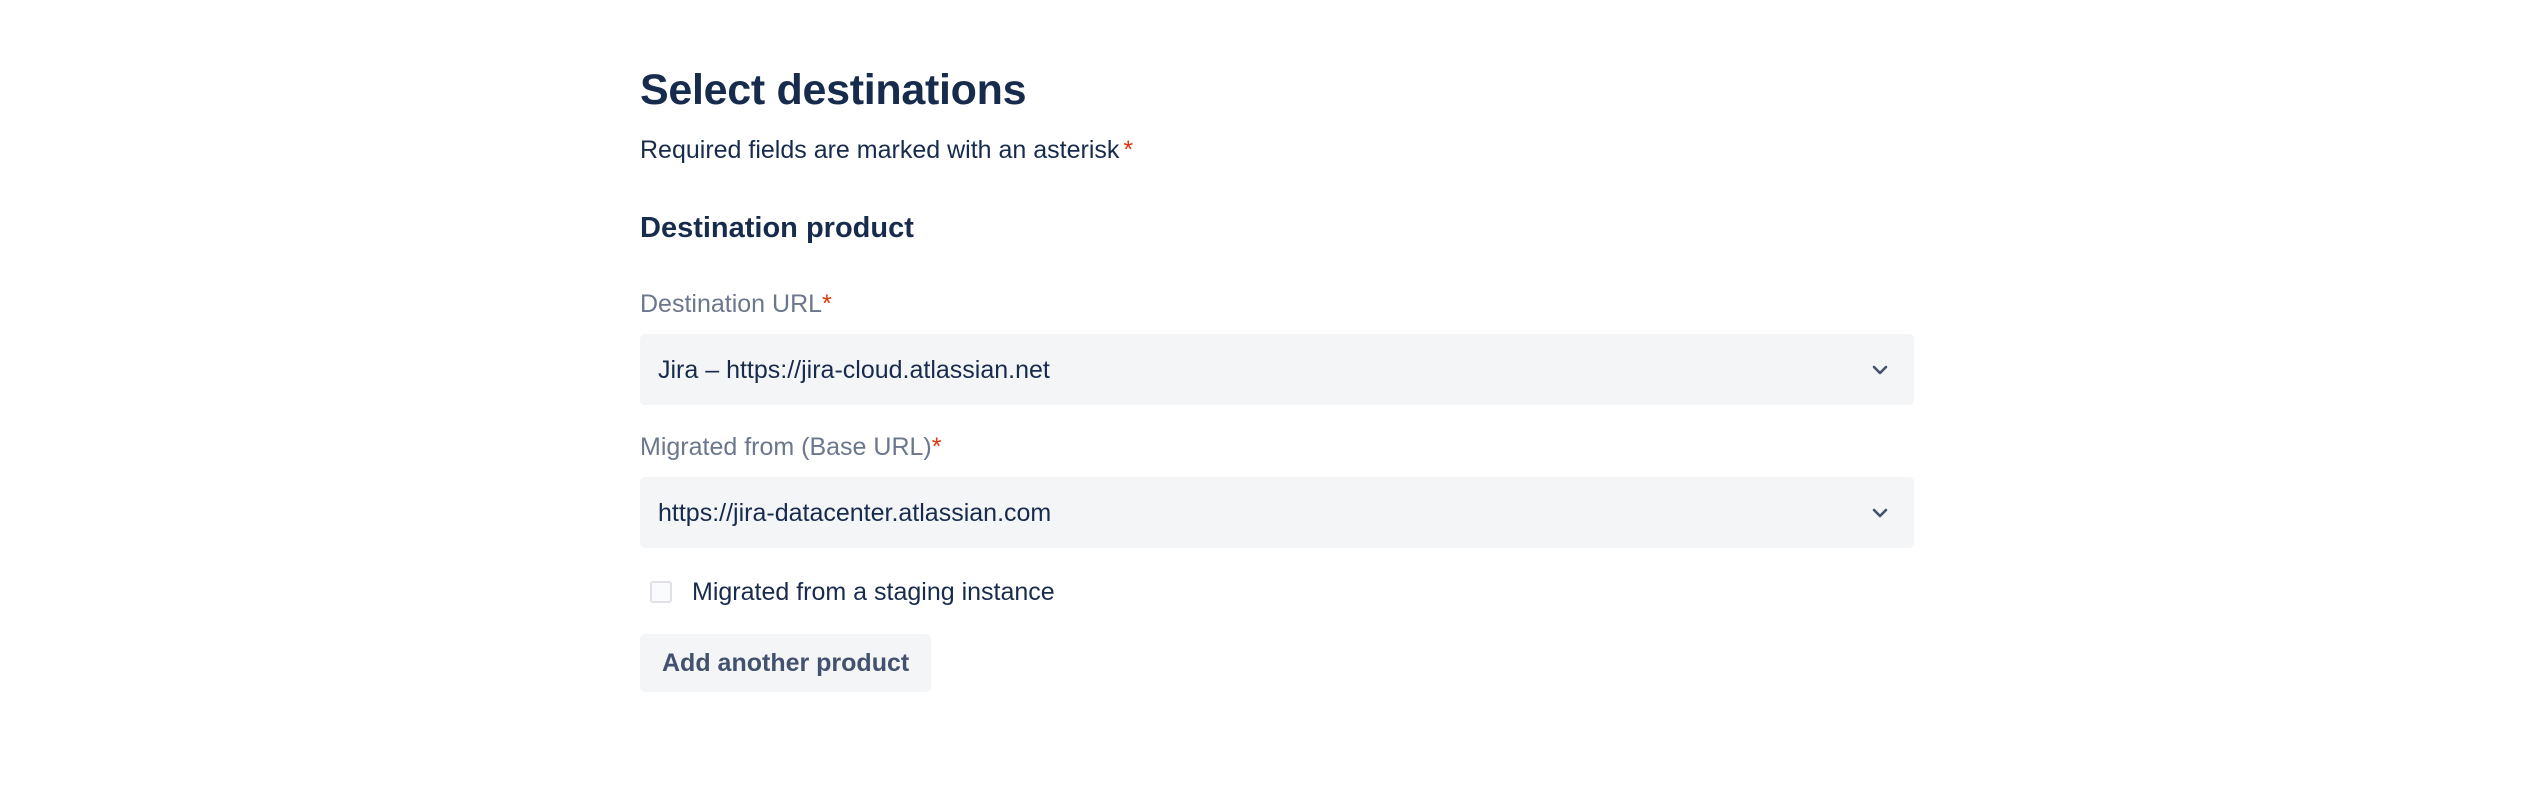 Image resolution: width=2542 pixels, height=807 pixels. What do you see at coordinates (1277, 592) in the screenshot?
I see `staging-instance-option: Migrated from a staging instance` at bounding box center [1277, 592].